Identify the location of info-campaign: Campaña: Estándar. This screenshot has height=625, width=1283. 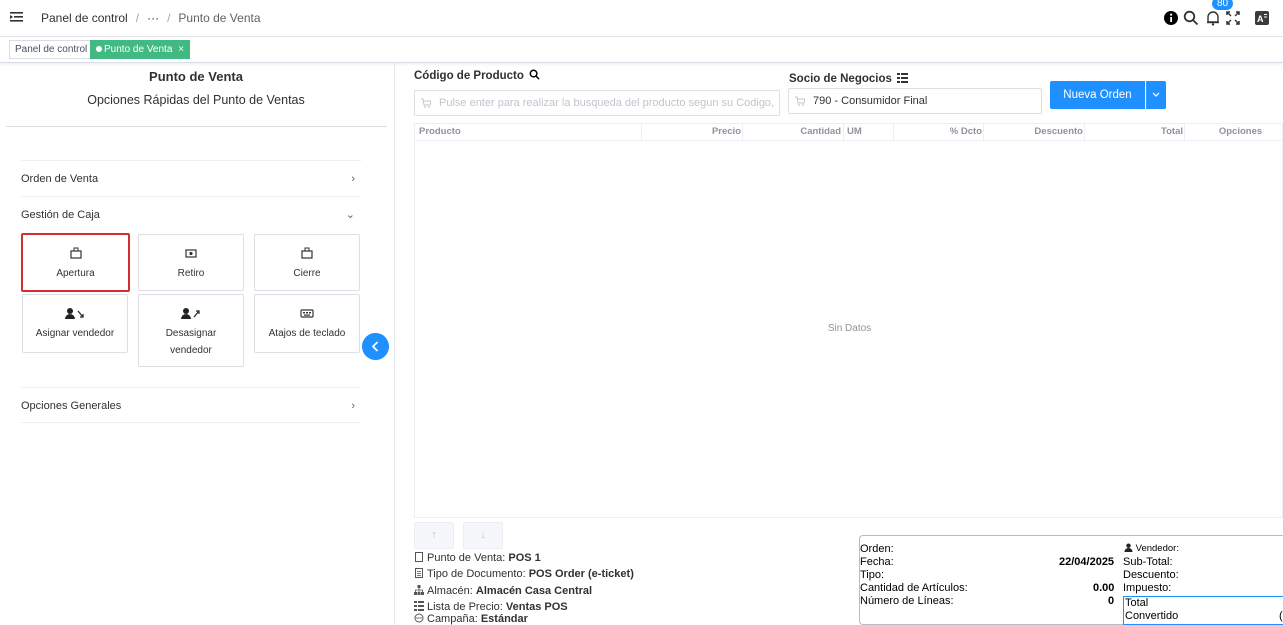
(471, 619).